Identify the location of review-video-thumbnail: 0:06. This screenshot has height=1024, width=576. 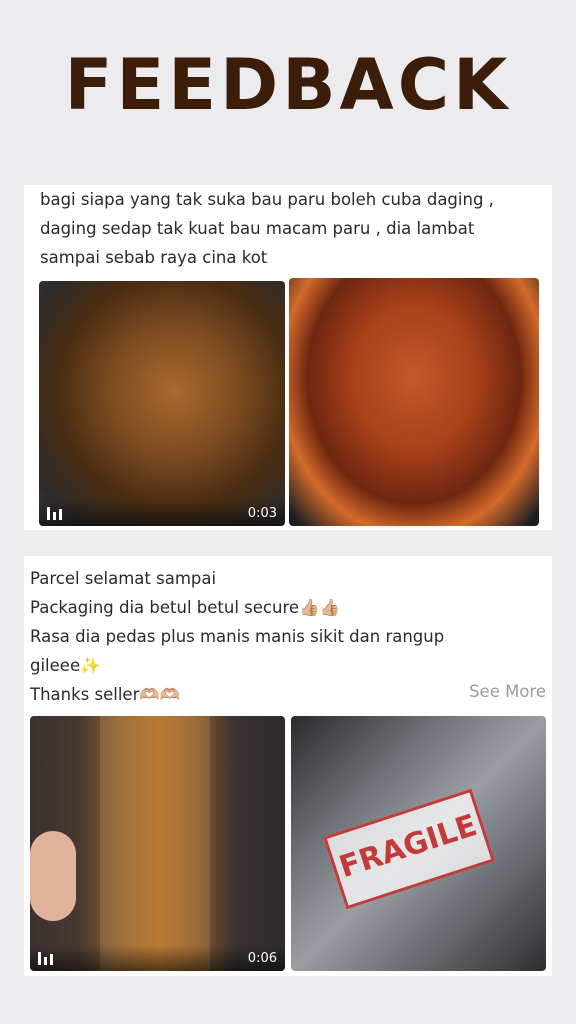
(157, 843).